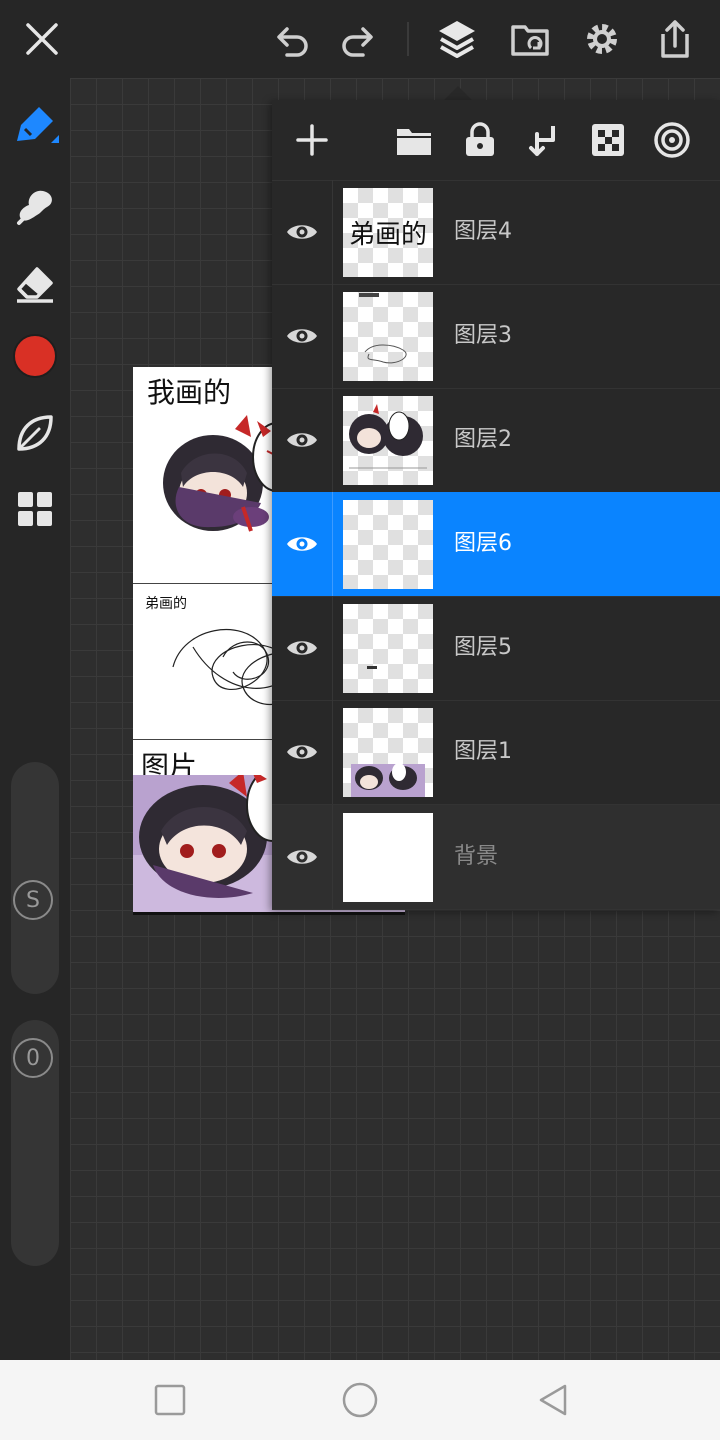 Image resolution: width=720 pixels, height=1440 pixels. What do you see at coordinates (35, 719) in the screenshot?
I see `tool-sidebar: S 0` at bounding box center [35, 719].